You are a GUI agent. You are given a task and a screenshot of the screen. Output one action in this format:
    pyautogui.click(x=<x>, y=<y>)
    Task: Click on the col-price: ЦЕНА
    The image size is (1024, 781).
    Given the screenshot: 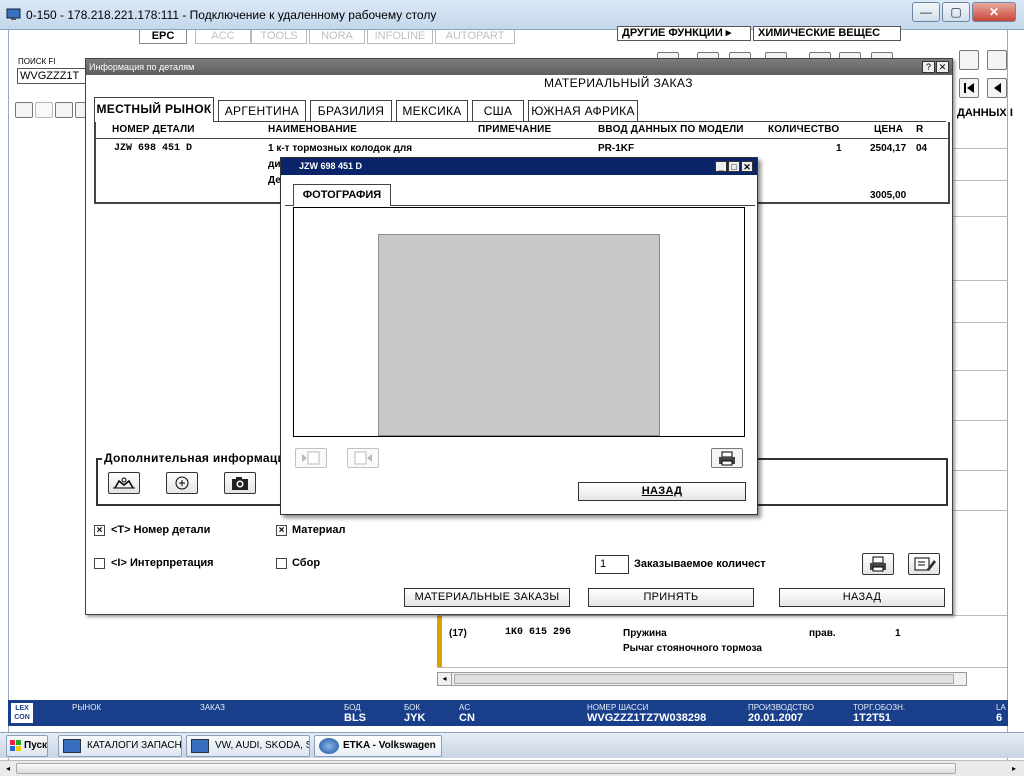 What is the action you would take?
    pyautogui.click(x=889, y=129)
    